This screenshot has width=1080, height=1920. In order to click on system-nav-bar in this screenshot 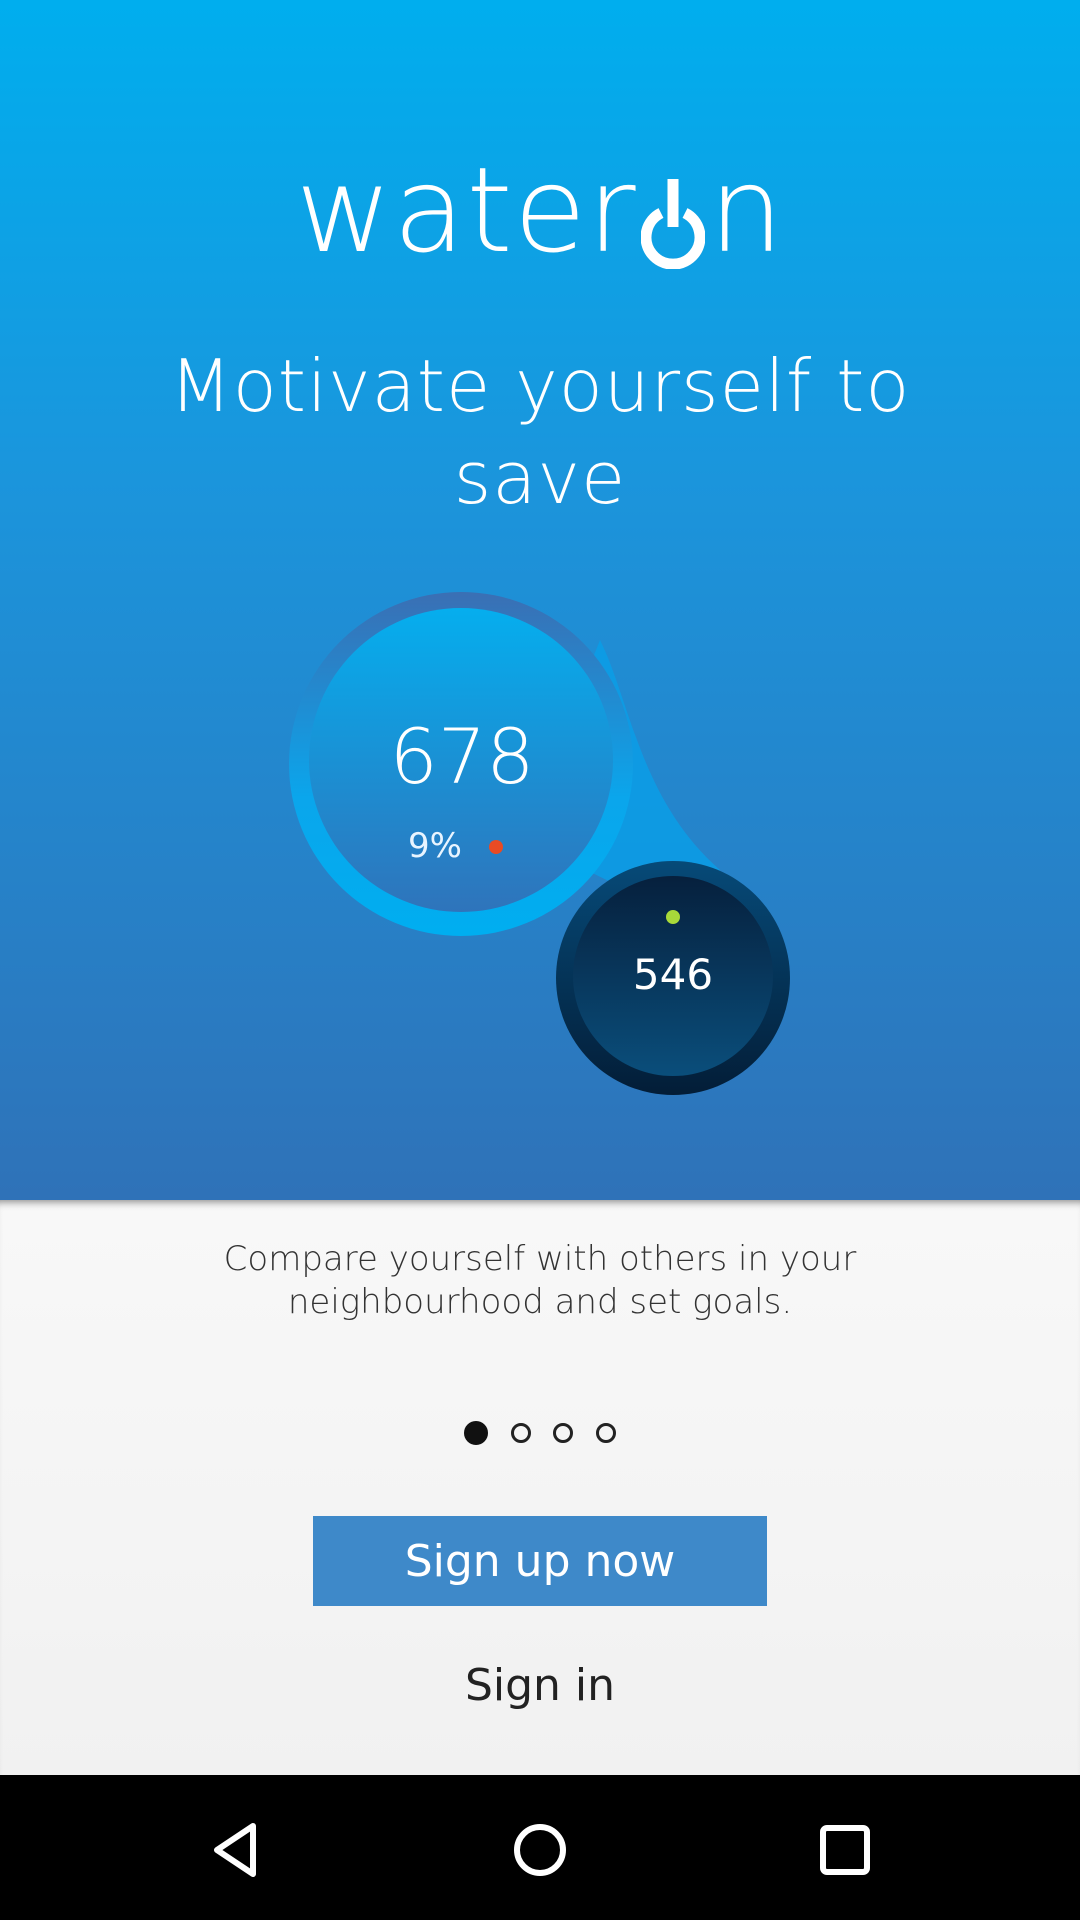, I will do `click(540, 1847)`.